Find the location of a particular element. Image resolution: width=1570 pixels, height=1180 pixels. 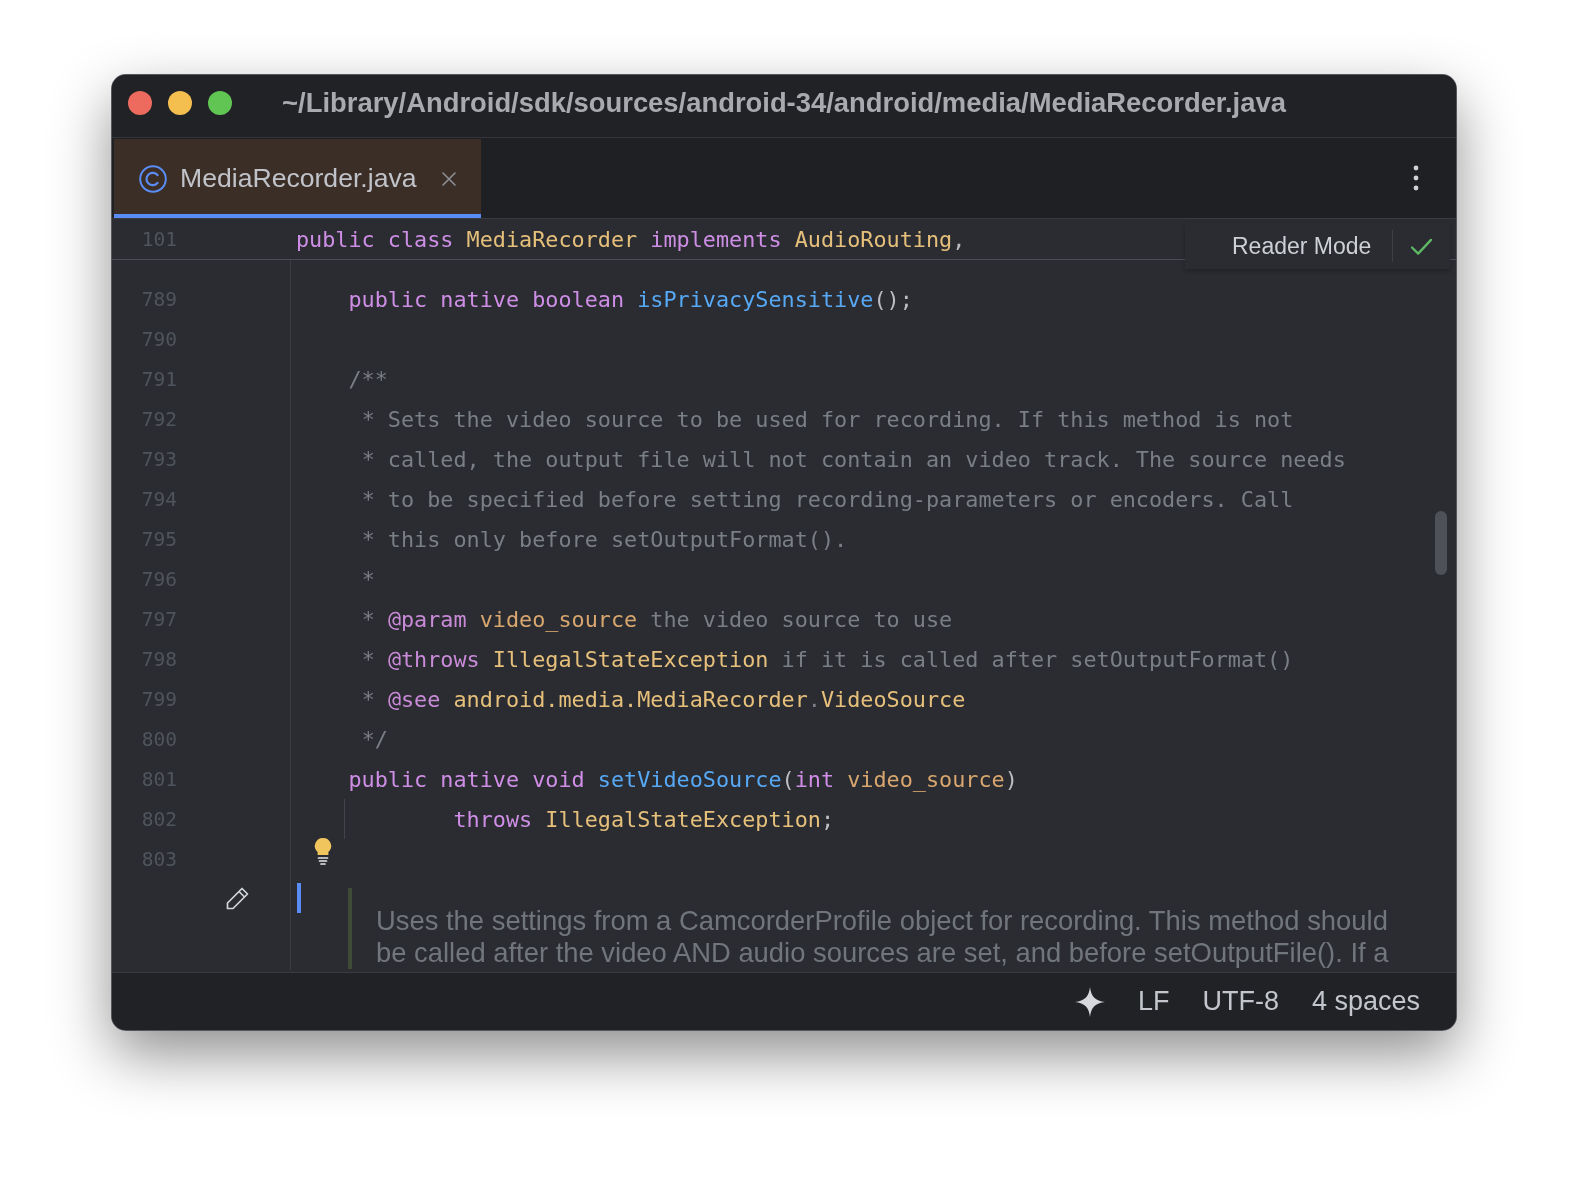

reader-mode-button: Reader Mode is located at coordinates (1302, 246).